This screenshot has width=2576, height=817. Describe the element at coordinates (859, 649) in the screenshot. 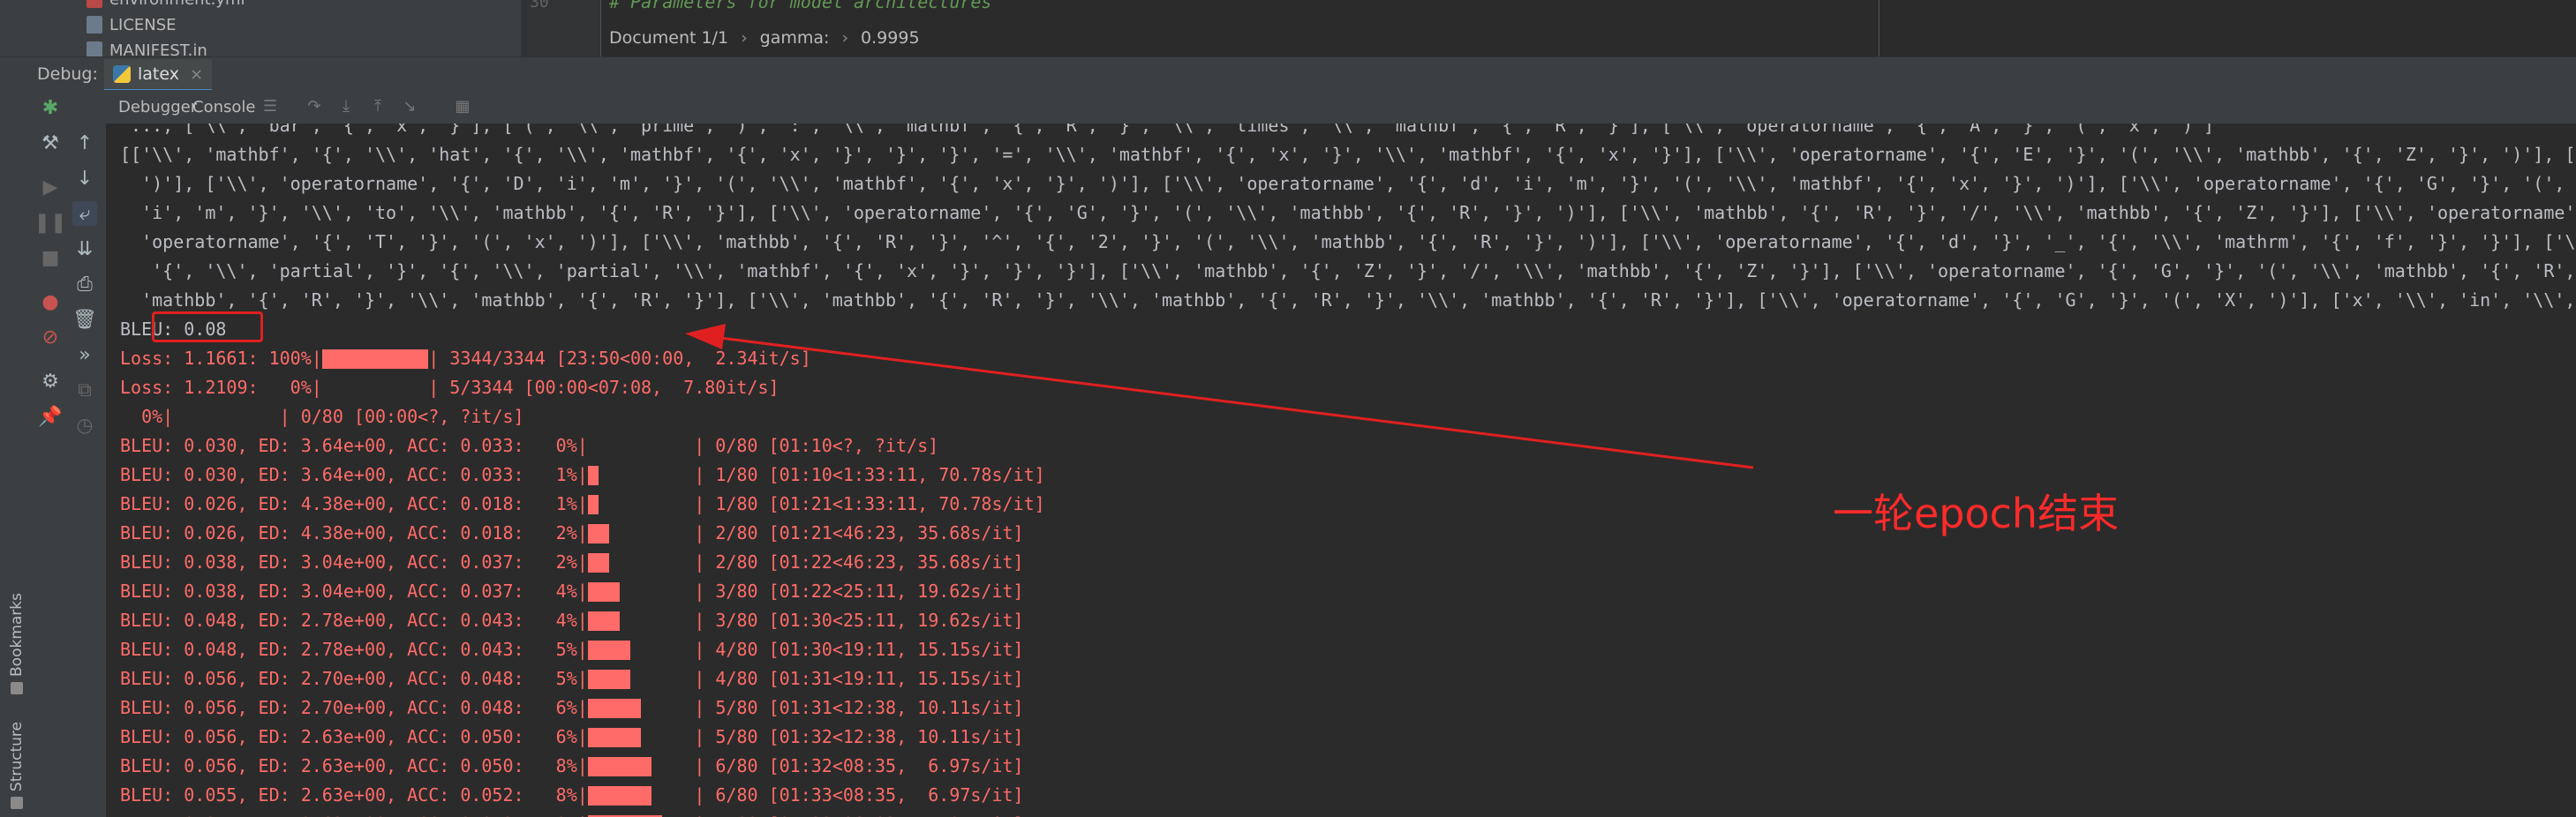

I see `console-line-suffix: | 4/80 [01:30<19:11, 15.15s/it]` at that location.